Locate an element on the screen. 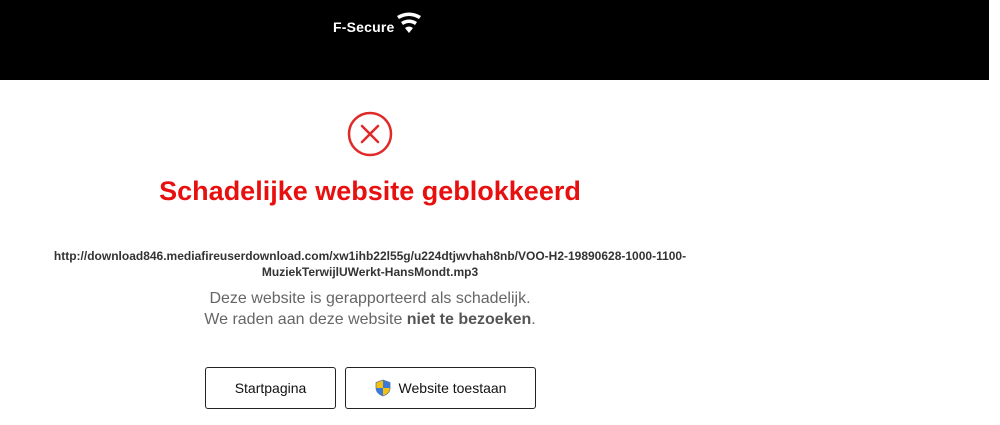 The image size is (1000, 425). home-page-button-label: Startpagina is located at coordinates (270, 388).